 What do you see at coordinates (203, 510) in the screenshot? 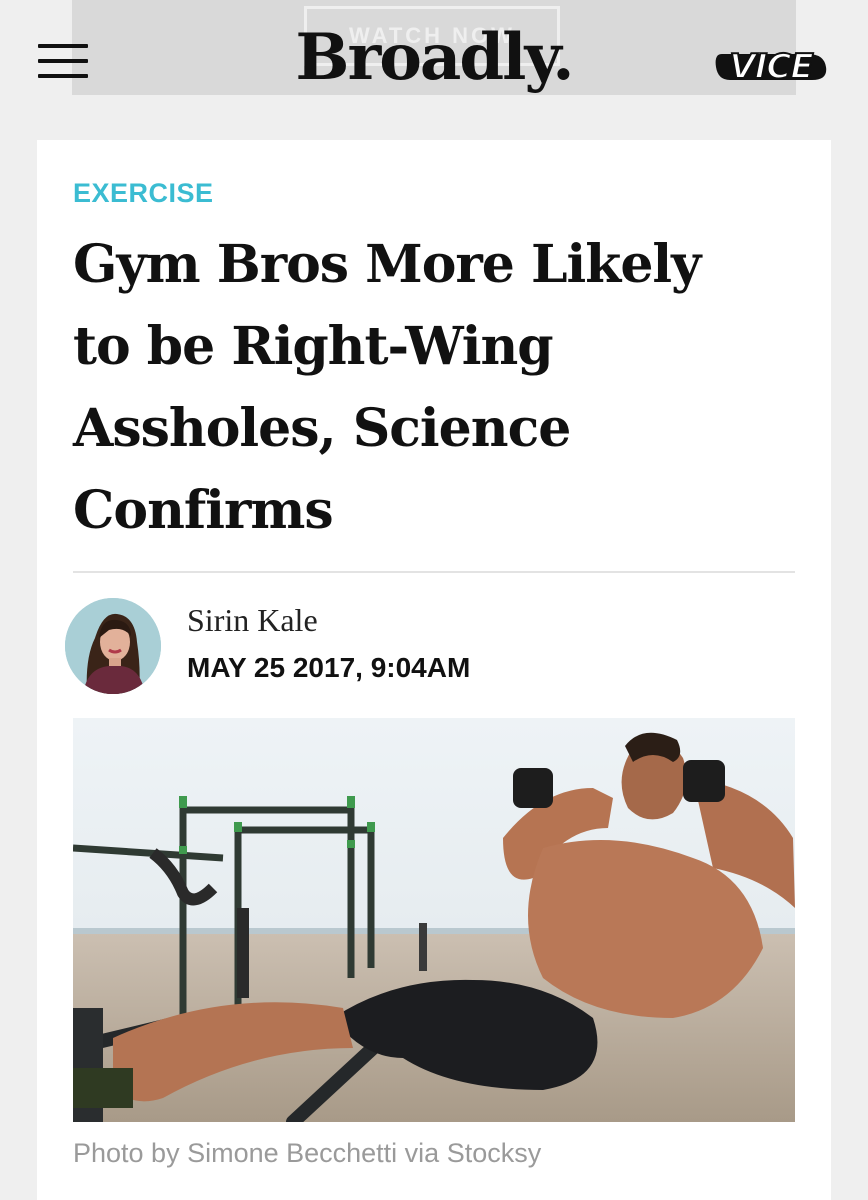
I see `headline-line: Confirms` at bounding box center [203, 510].